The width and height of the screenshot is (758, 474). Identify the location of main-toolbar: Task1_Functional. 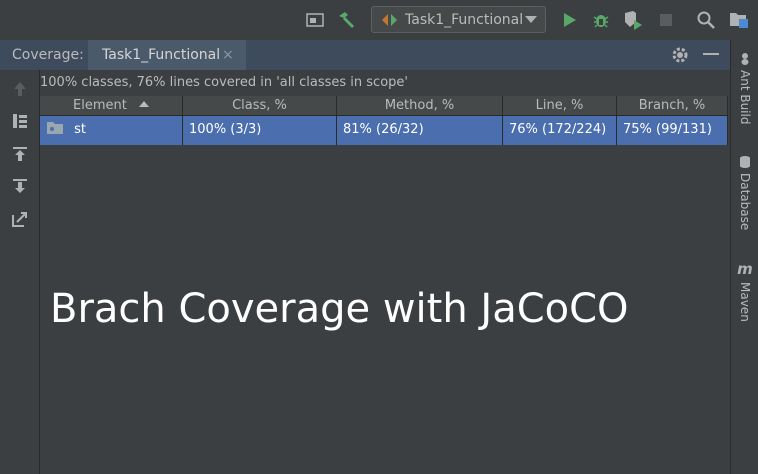
(379, 20).